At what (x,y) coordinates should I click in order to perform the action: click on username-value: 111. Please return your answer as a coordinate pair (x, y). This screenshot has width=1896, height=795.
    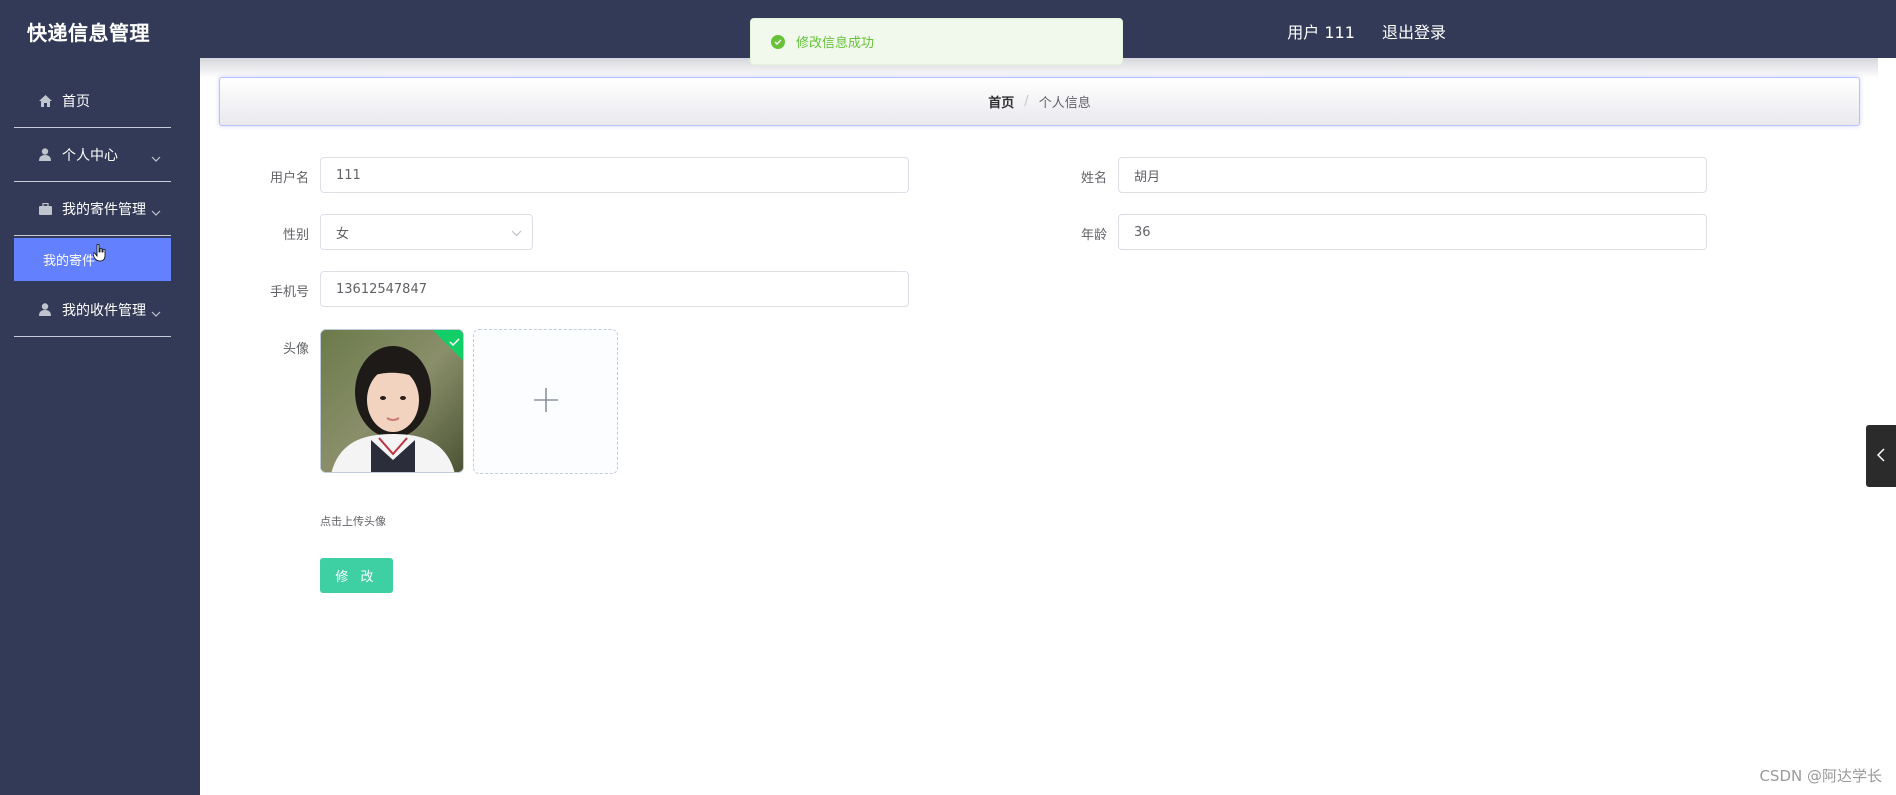
    Looking at the image, I should click on (348, 175).